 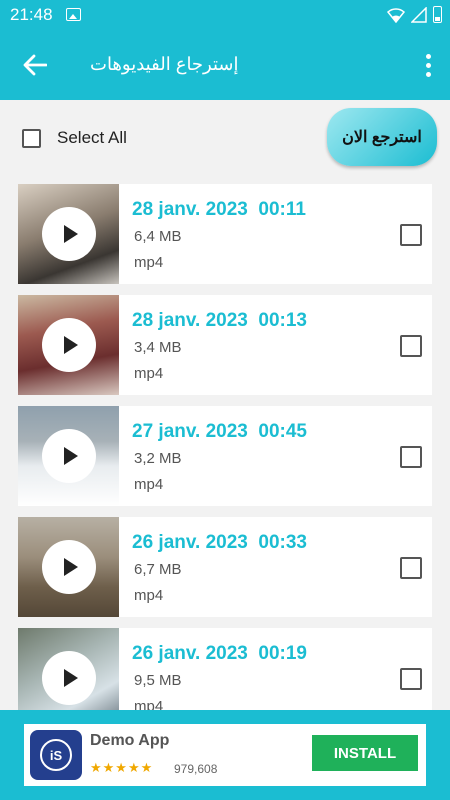 I want to click on wifi-icon, so click(x=396, y=15).